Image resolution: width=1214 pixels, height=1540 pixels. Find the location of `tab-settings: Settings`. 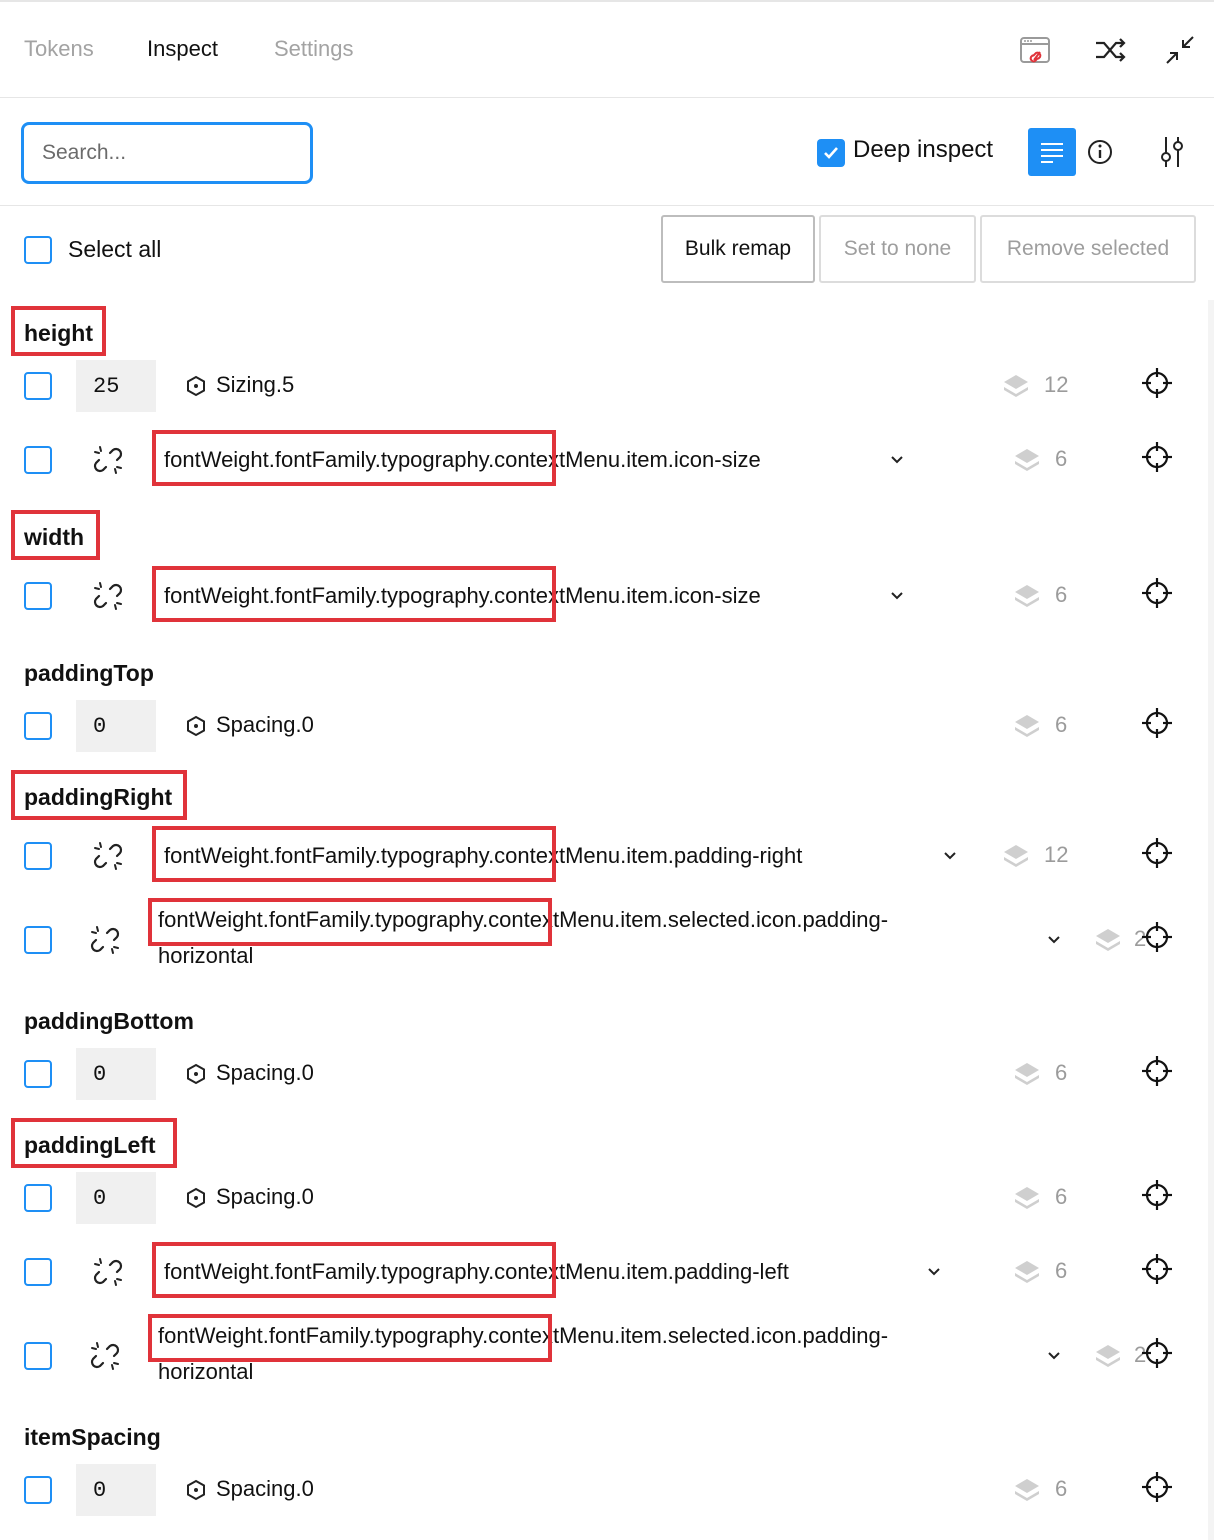

tab-settings: Settings is located at coordinates (314, 49).